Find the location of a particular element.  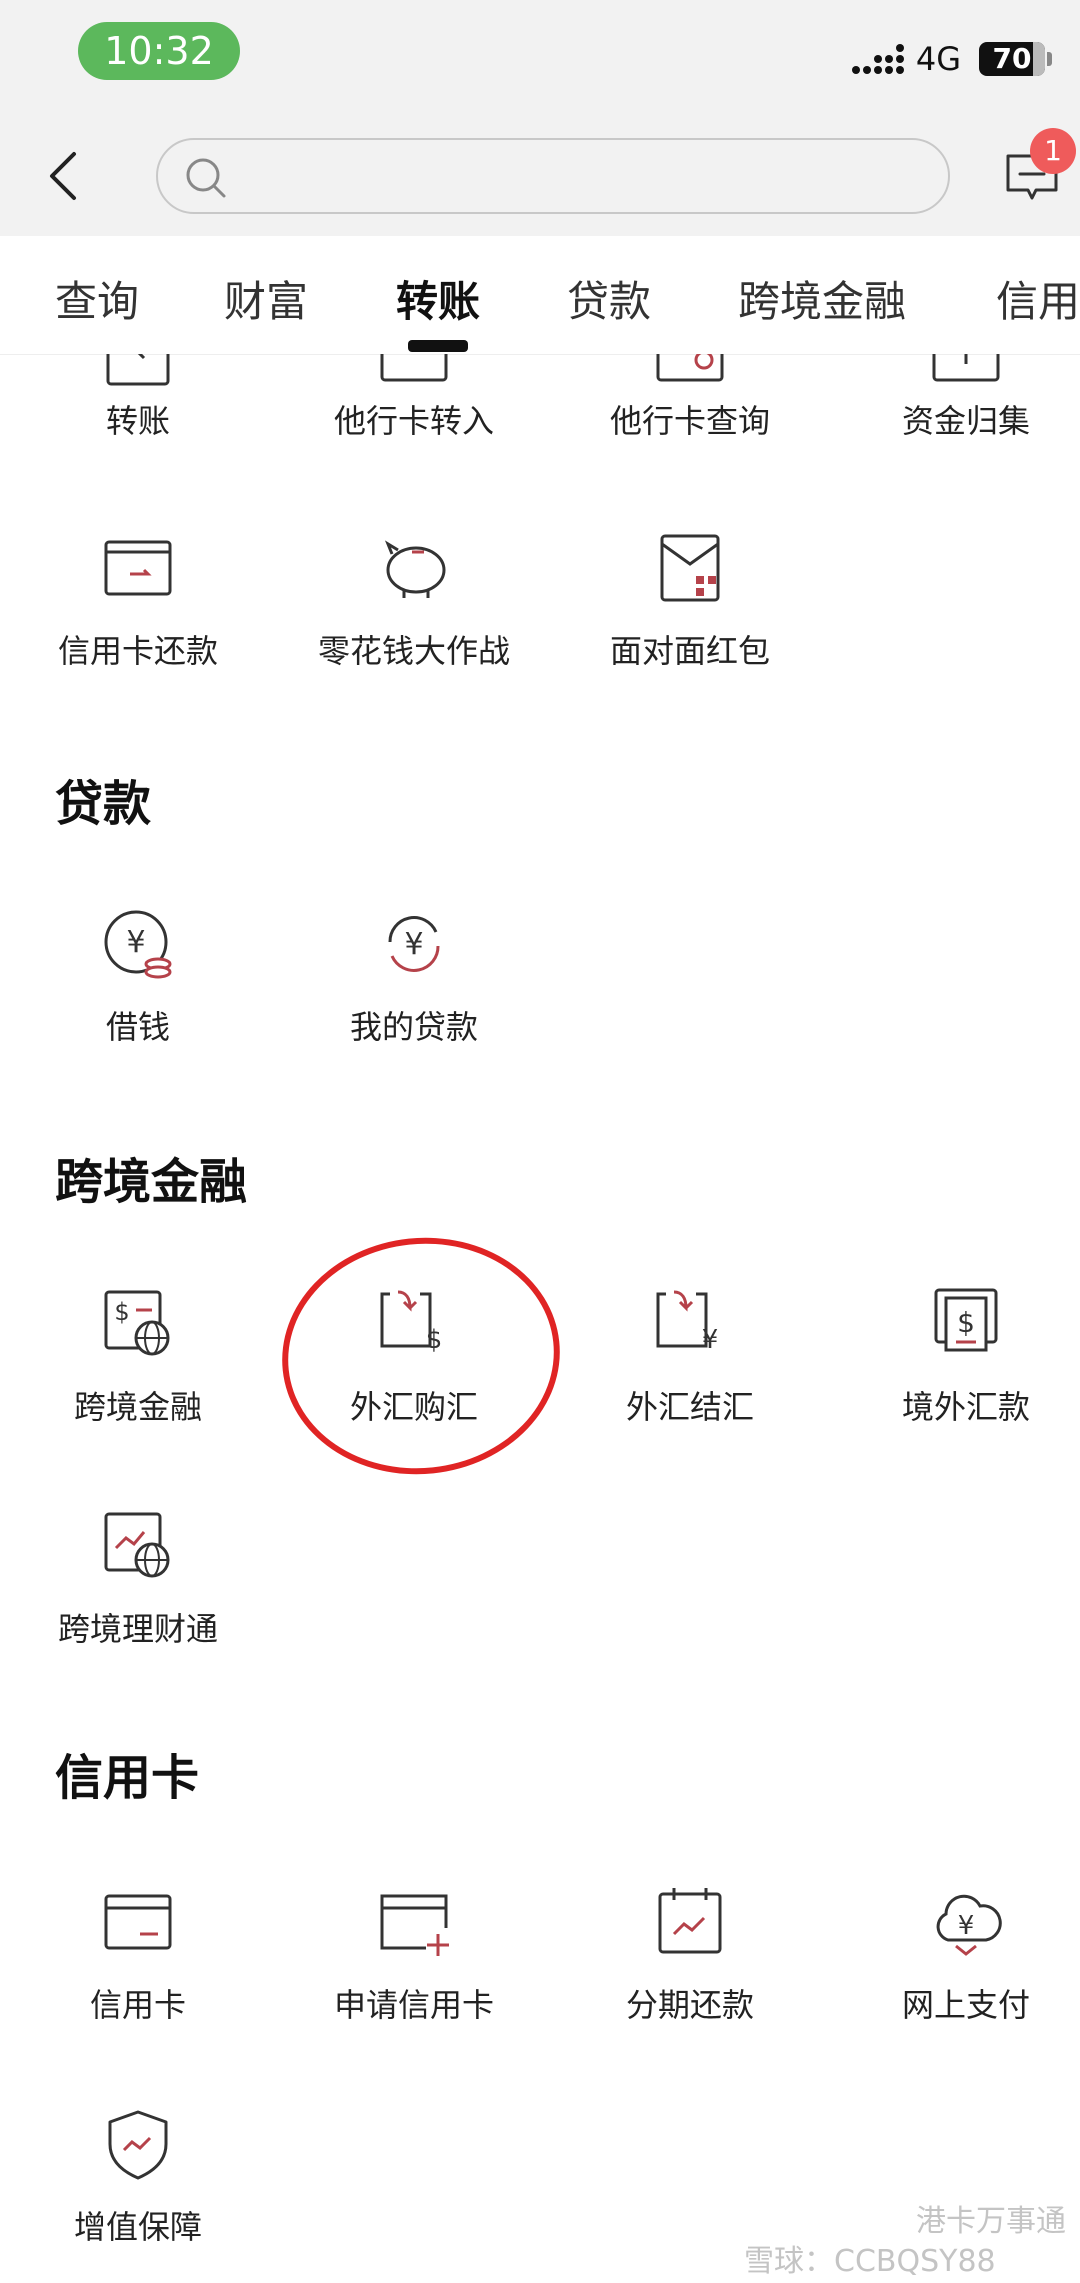

section-title-crossborder: 跨境金融 is located at coordinates (151, 1182).